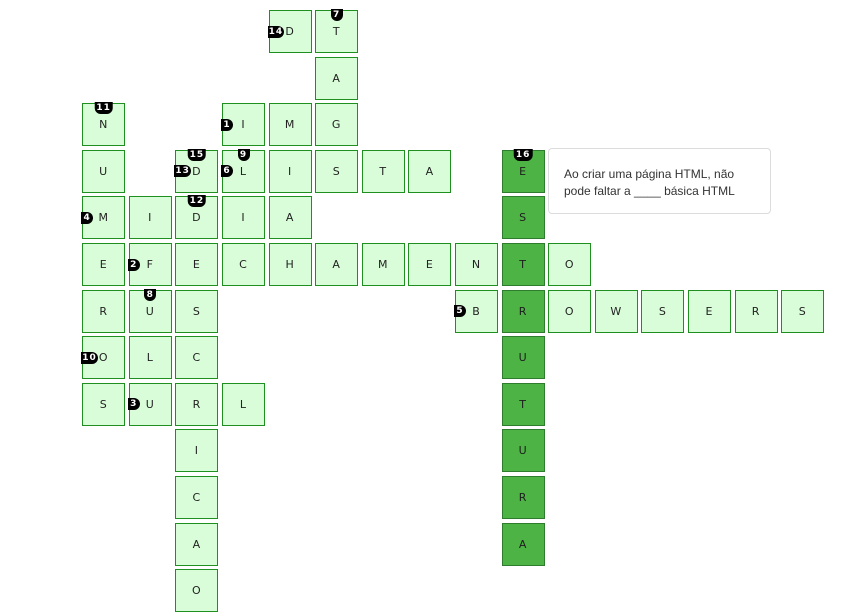  I want to click on crossword-cell: T7, so click(337, 31).